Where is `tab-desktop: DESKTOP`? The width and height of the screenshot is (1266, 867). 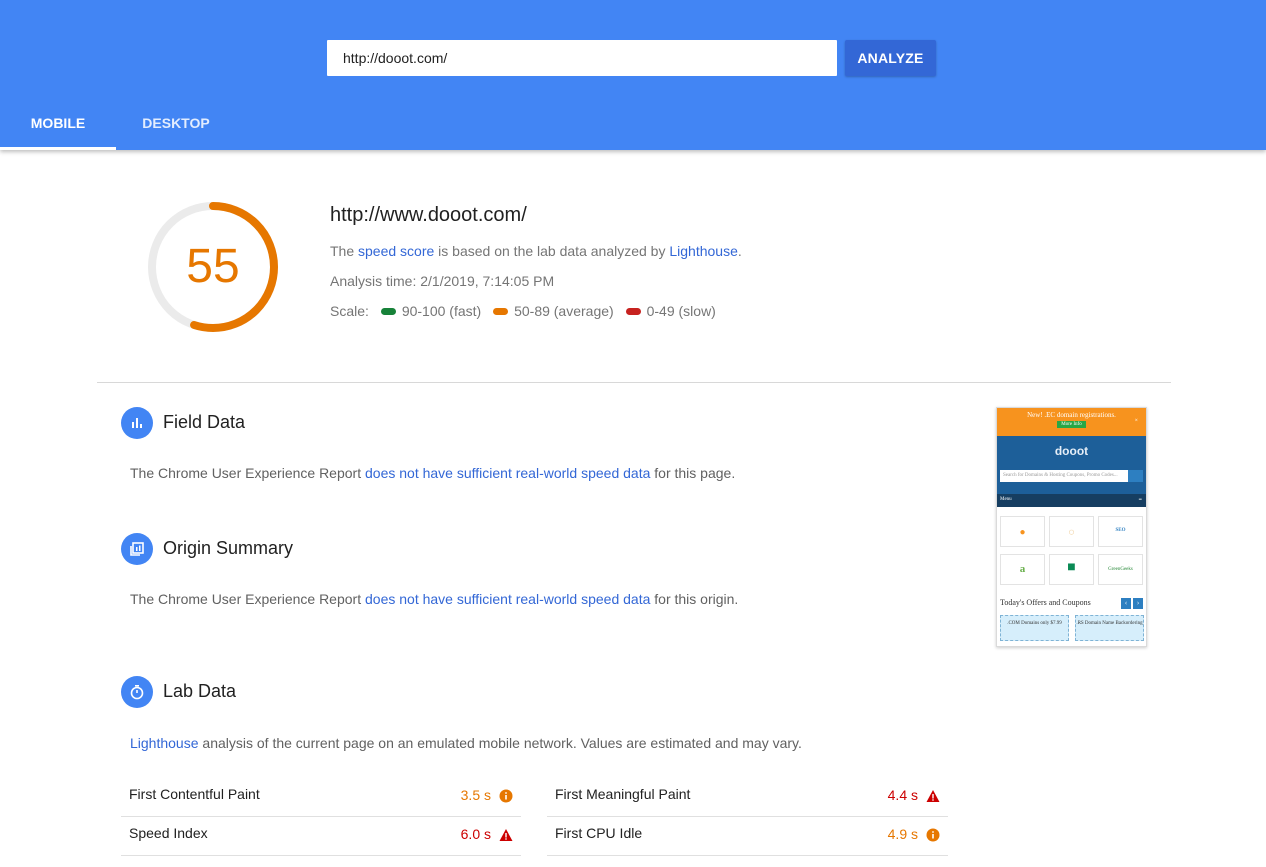 tab-desktop: DESKTOP is located at coordinates (176, 125).